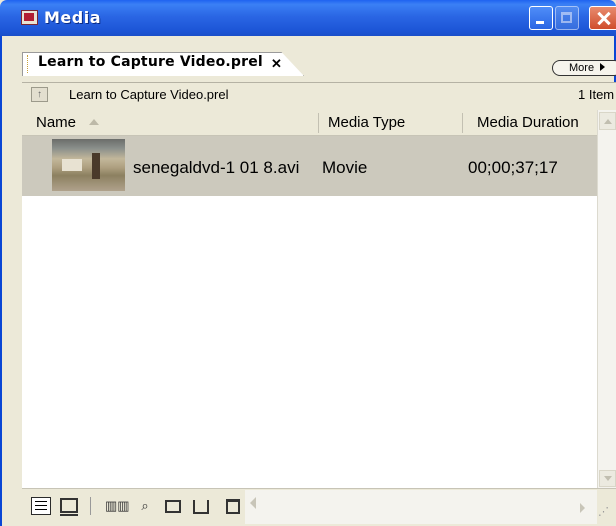  What do you see at coordinates (582, 508) in the screenshot?
I see `scroll-right-button` at bounding box center [582, 508].